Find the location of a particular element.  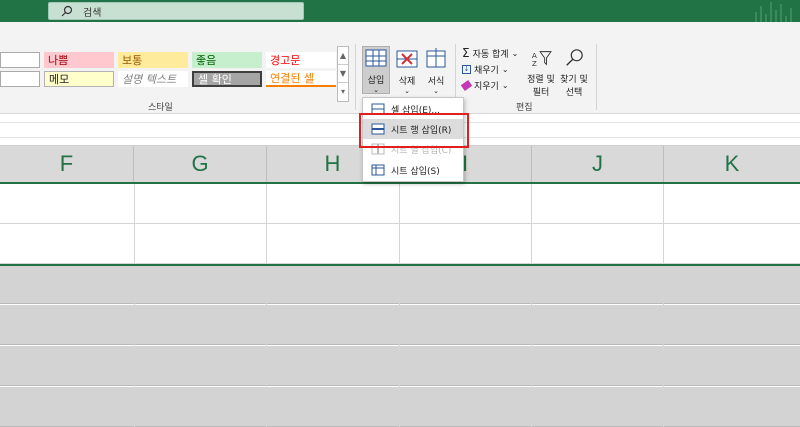

sort-filter-label-2: 필터 is located at coordinates (541, 93).